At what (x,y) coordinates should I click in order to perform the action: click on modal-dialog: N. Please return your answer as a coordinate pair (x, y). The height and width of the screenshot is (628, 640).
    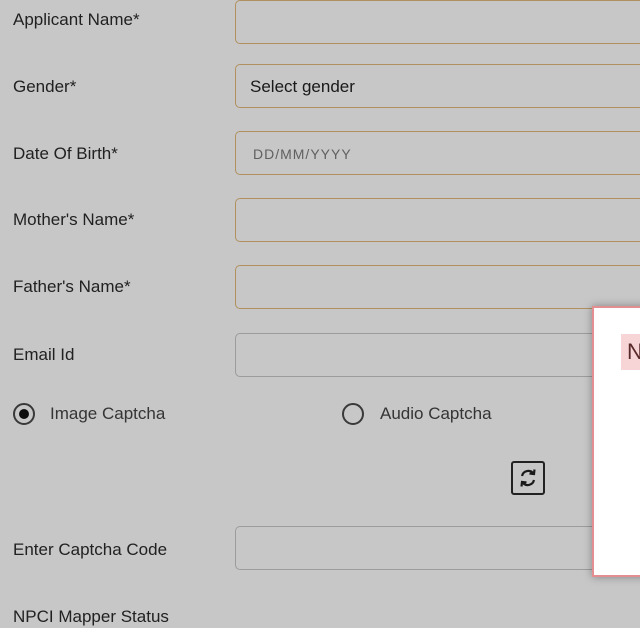
    Looking at the image, I should click on (616, 441).